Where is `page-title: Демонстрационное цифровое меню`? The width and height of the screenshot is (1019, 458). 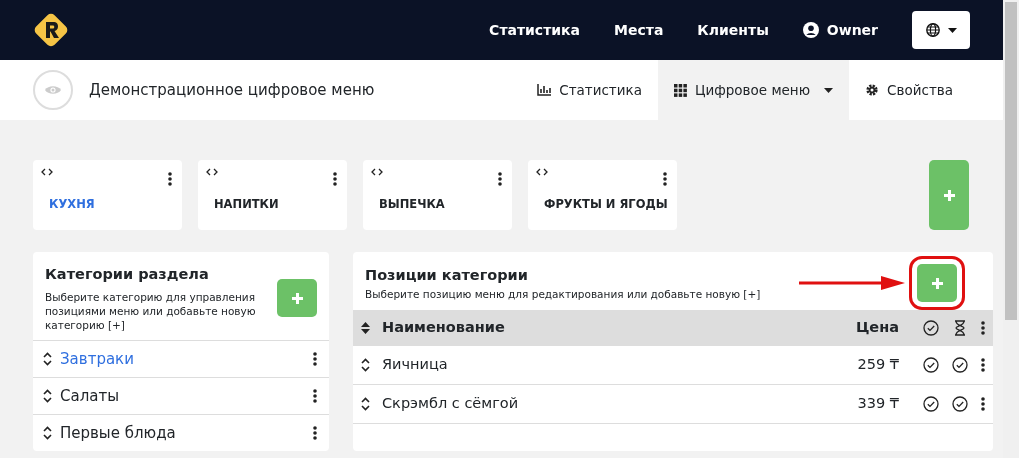 page-title: Демонстрационное цифровое меню is located at coordinates (232, 90).